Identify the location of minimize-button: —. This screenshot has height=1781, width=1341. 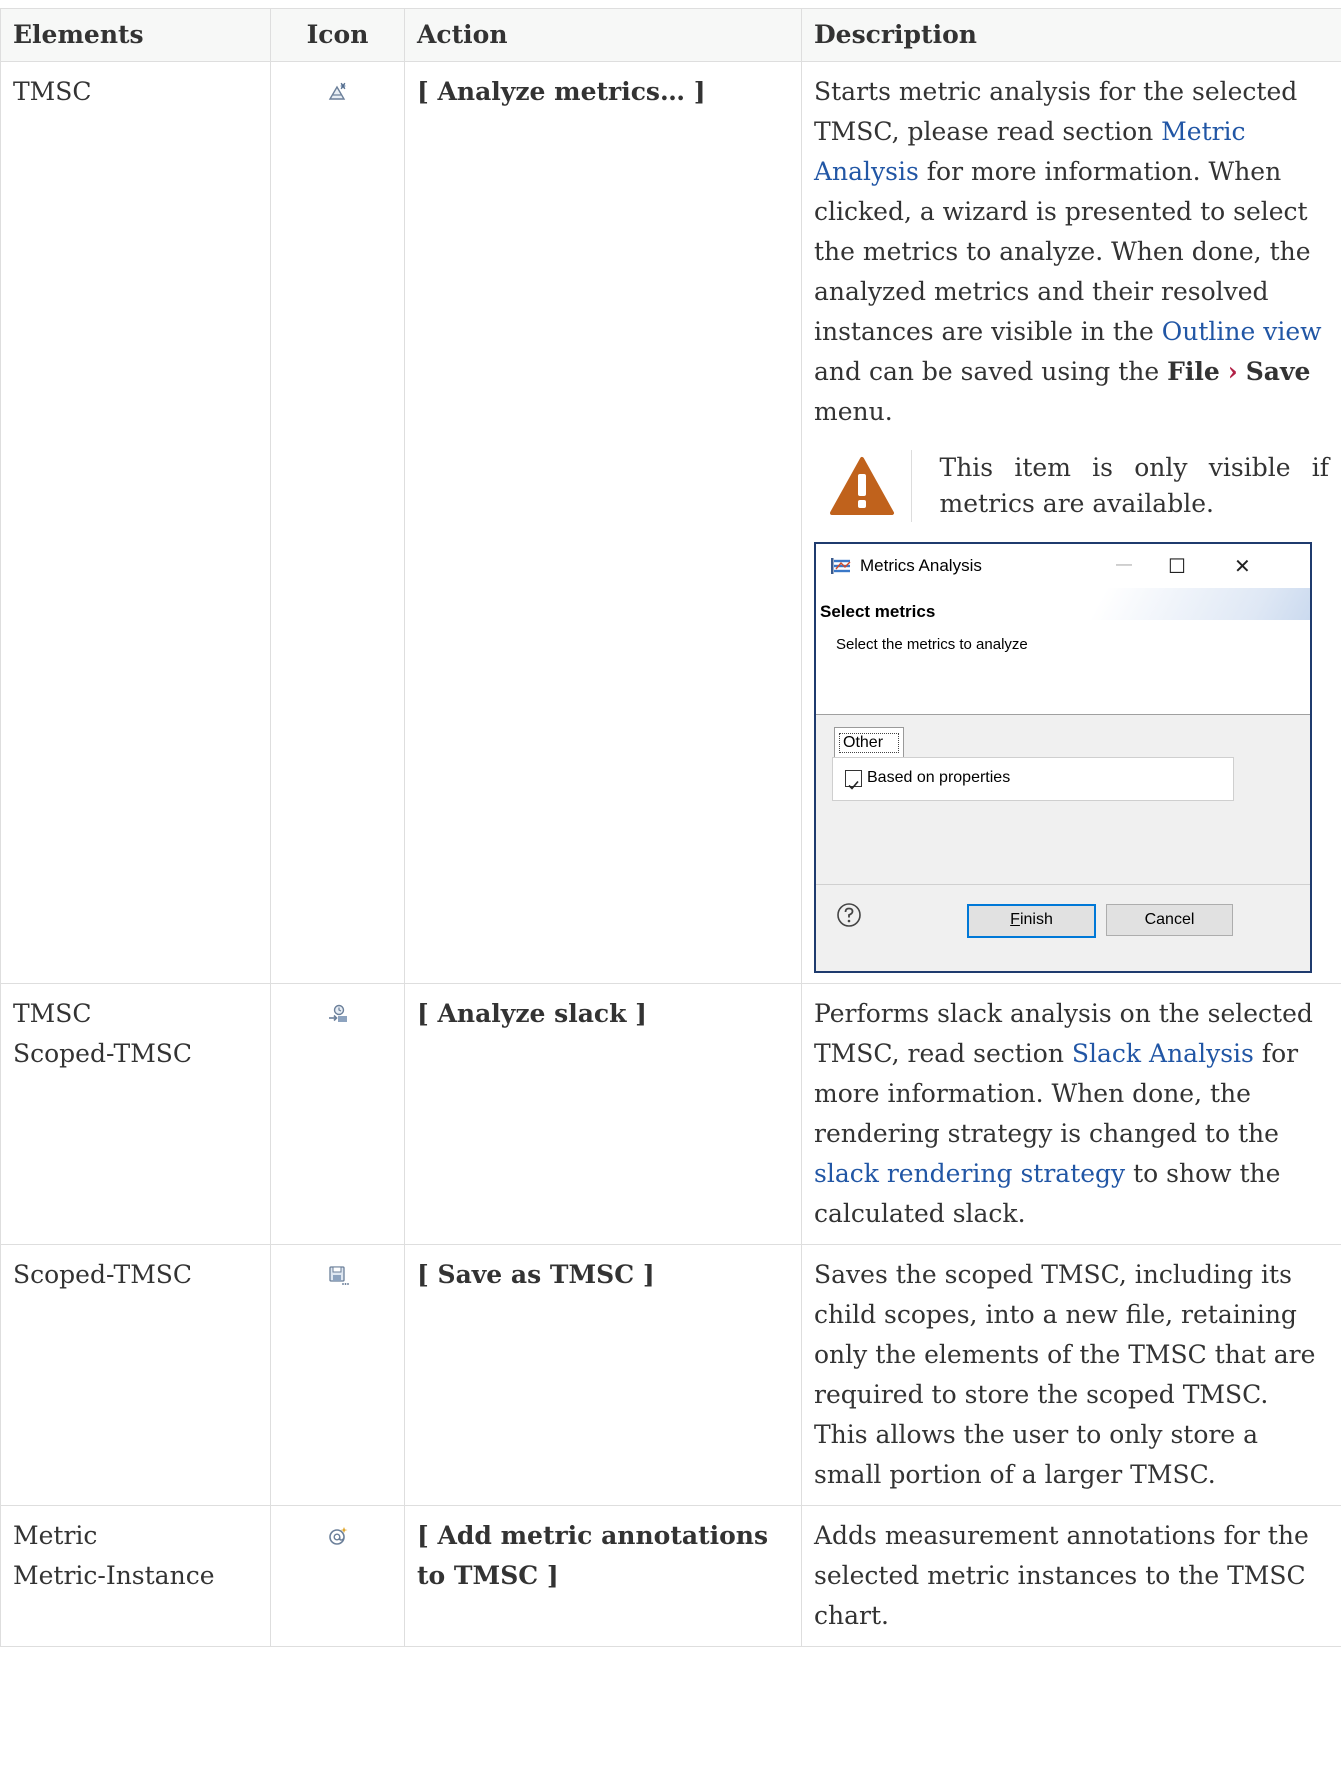
(1124, 565).